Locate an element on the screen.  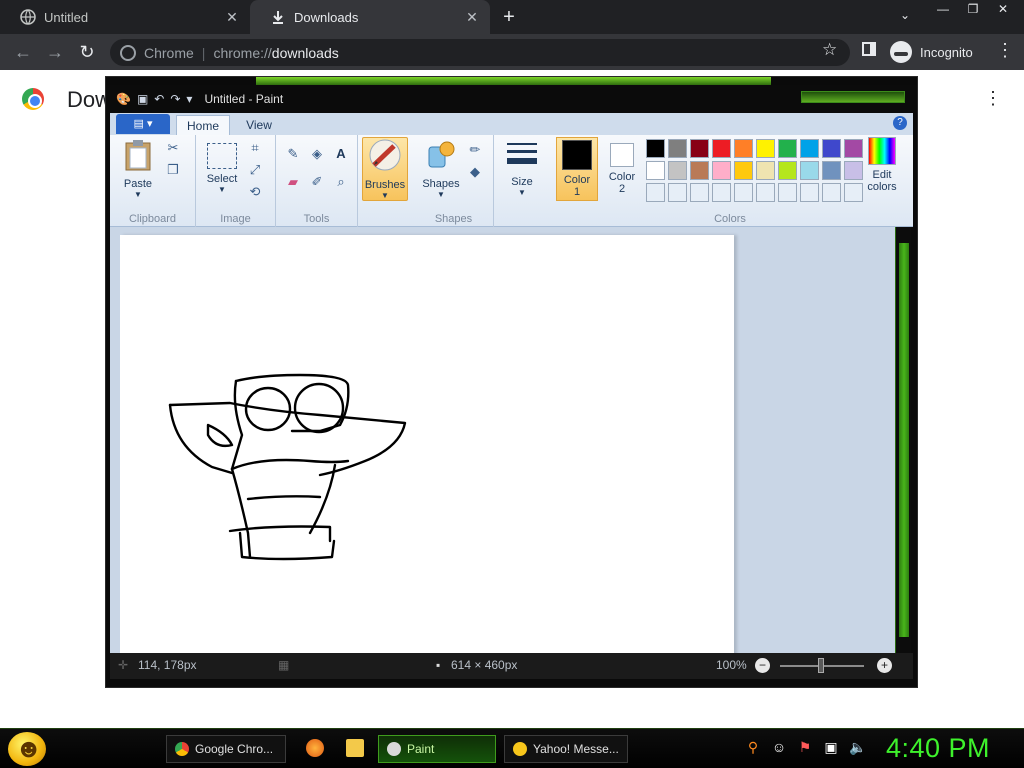
zoom-out-button: − is located at coordinates (762, 665).